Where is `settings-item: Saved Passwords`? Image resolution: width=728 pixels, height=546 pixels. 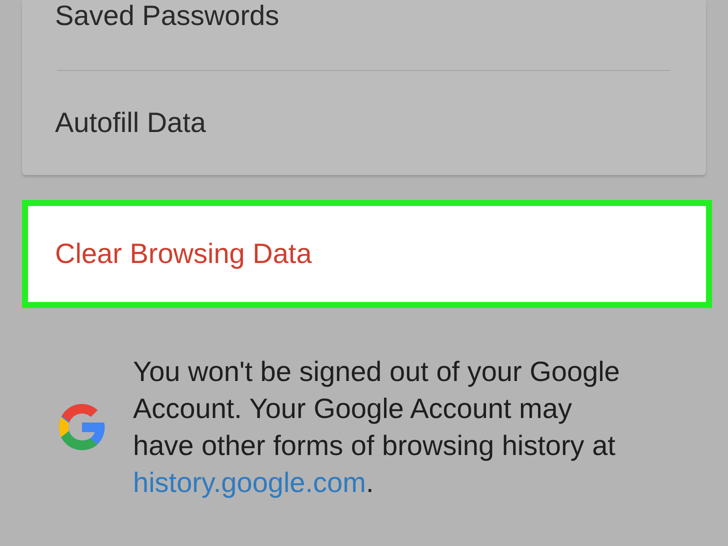
settings-item: Saved Passwords is located at coordinates (167, 16).